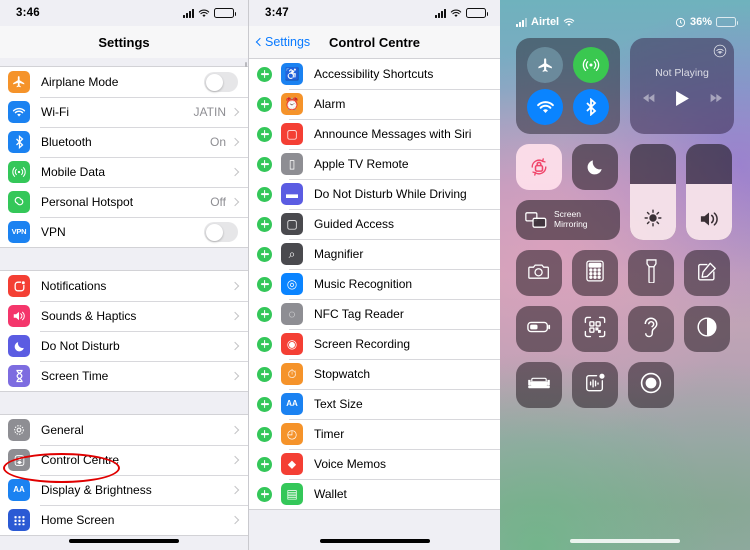 Image resolution: width=750 pixels, height=550 pixels. I want to click on play-button, so click(682, 98).